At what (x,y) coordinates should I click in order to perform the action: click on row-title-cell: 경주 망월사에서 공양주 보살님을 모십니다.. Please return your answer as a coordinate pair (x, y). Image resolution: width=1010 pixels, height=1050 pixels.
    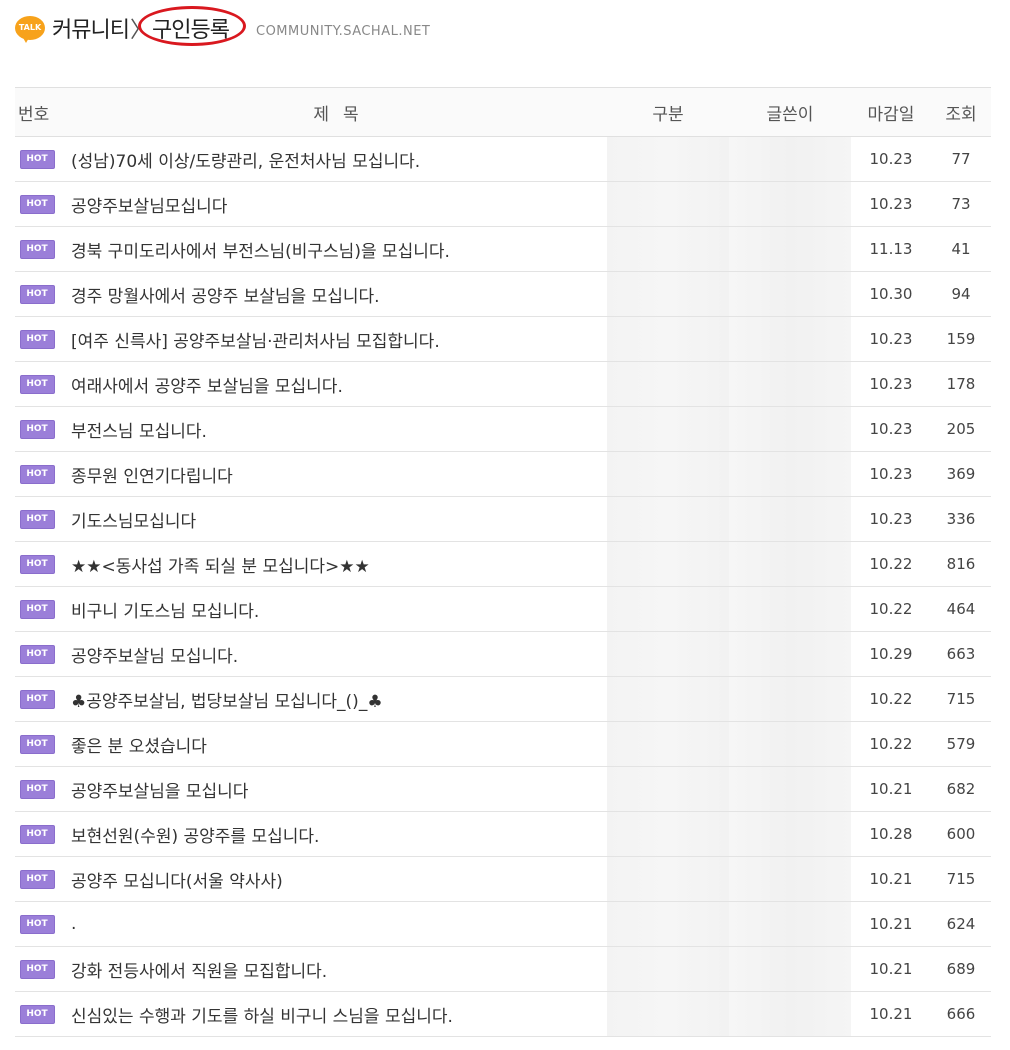
    Looking at the image, I should click on (336, 294).